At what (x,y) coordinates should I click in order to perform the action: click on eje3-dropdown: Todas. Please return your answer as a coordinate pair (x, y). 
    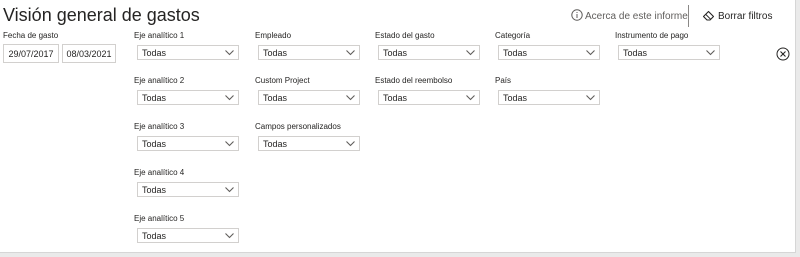
    Looking at the image, I should click on (188, 143).